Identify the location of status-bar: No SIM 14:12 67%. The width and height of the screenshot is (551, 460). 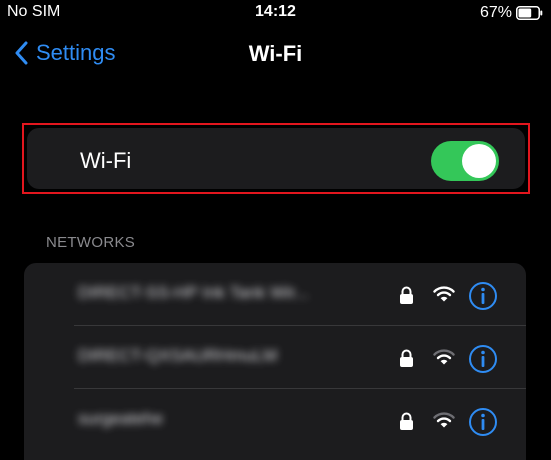
(275, 13).